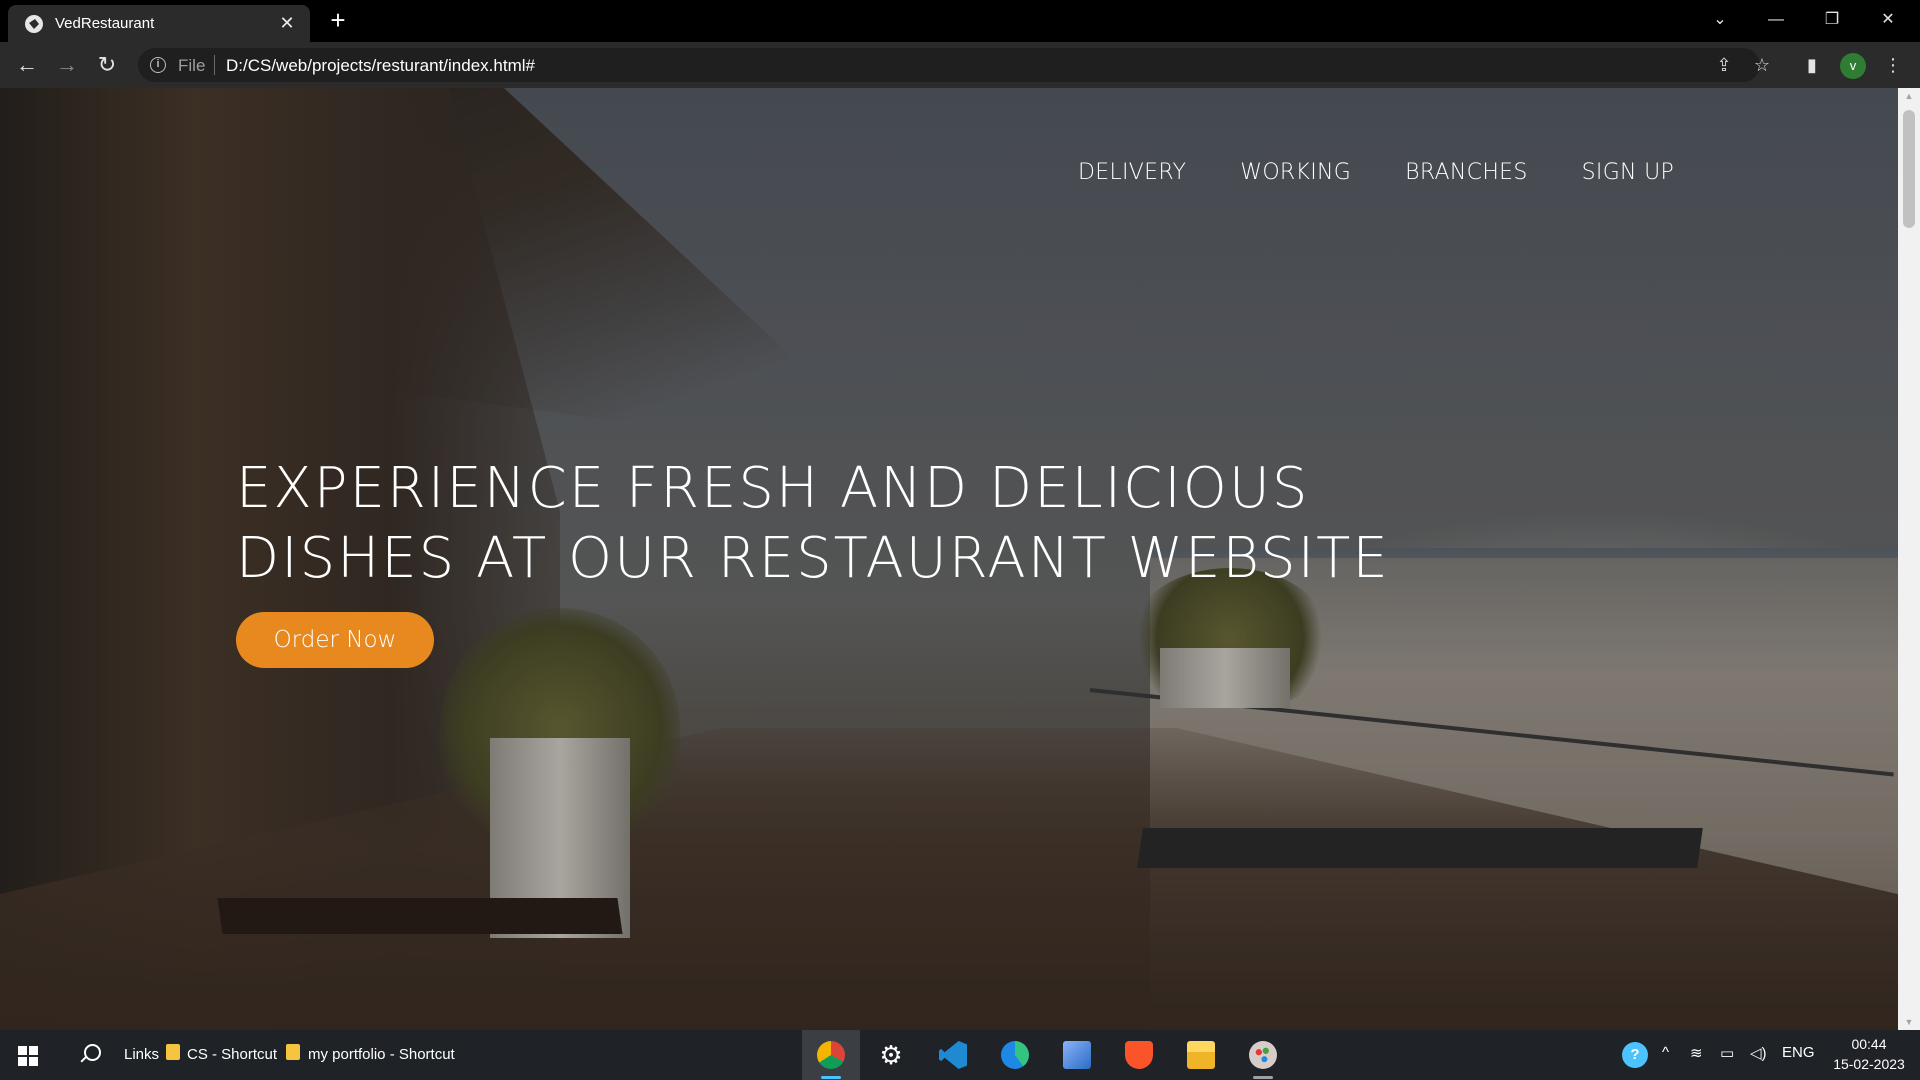  Describe the element at coordinates (1665, 1052) in the screenshot. I see `show-hidden-icons-chevron-icon: ^` at that location.